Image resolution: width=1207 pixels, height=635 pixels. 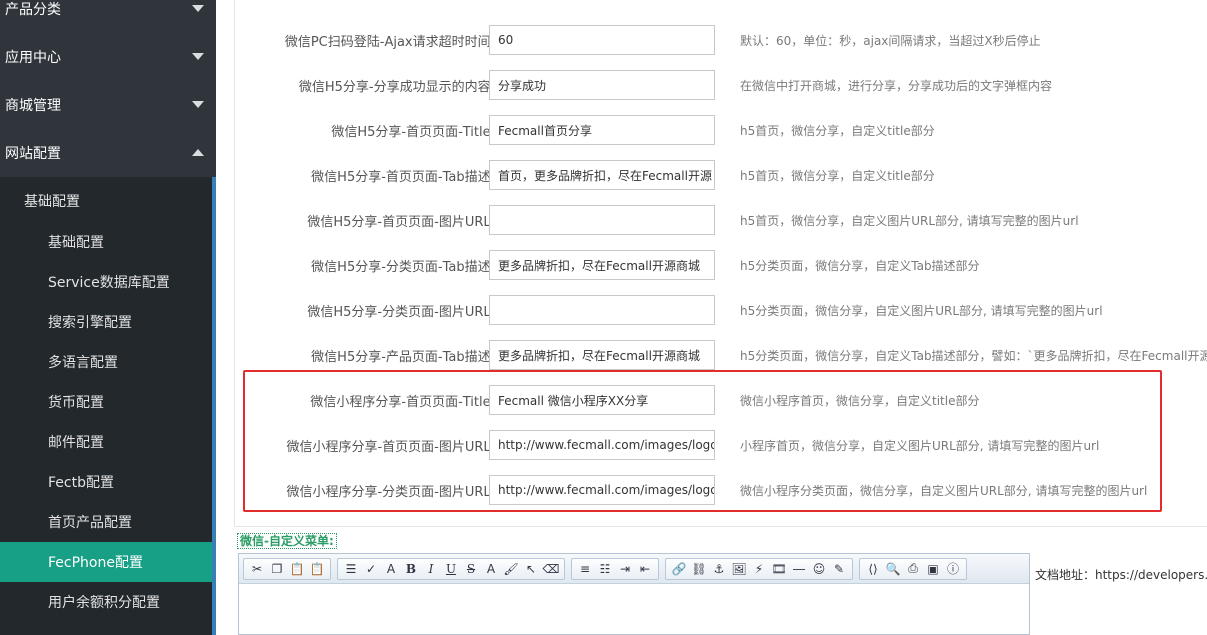 What do you see at coordinates (33, 10) in the screenshot?
I see `sidebar-item-label: 产品分类` at bounding box center [33, 10].